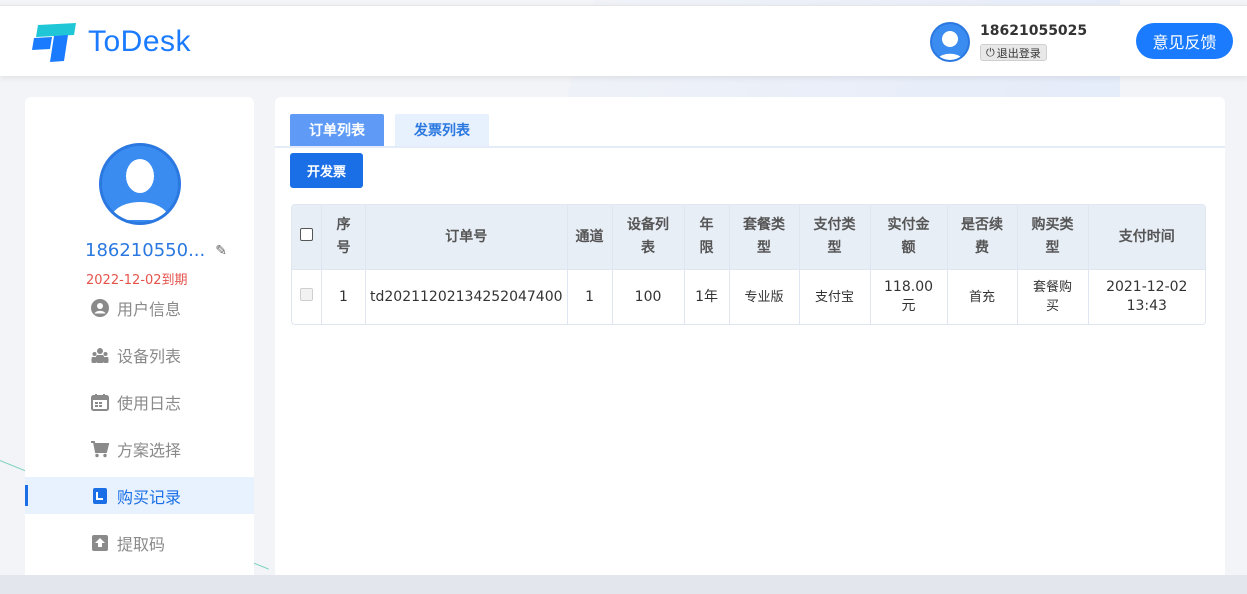  I want to click on tab-invoice-list: 发票列表, so click(442, 130).